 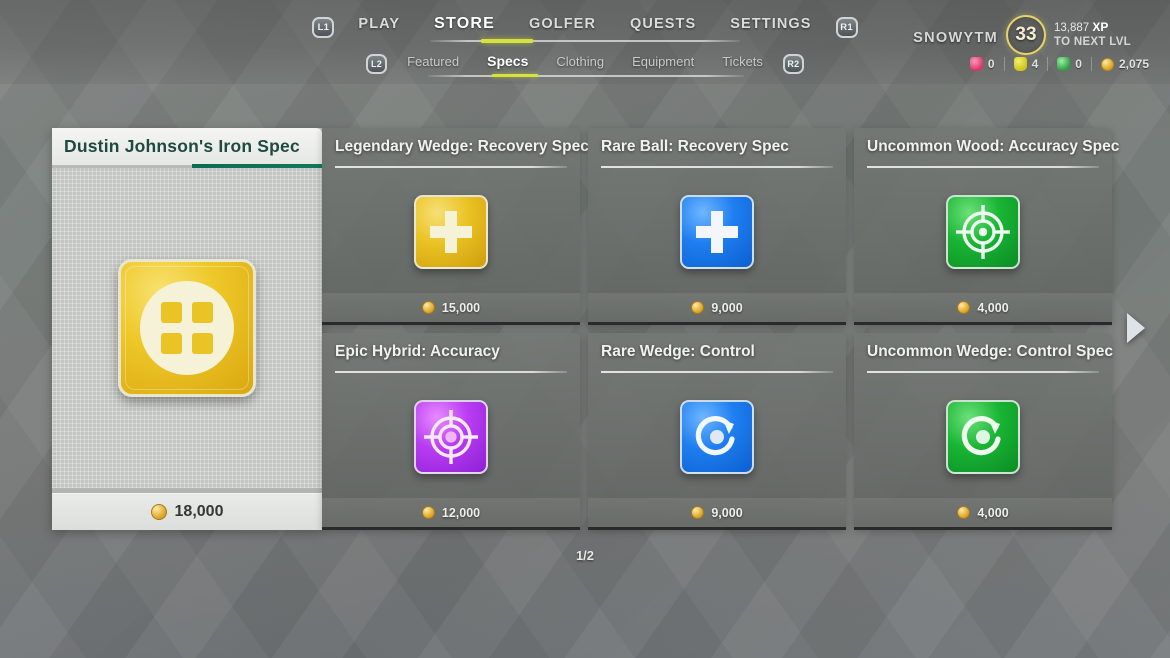 I want to click on arrow-right-icon, so click(x=1136, y=328).